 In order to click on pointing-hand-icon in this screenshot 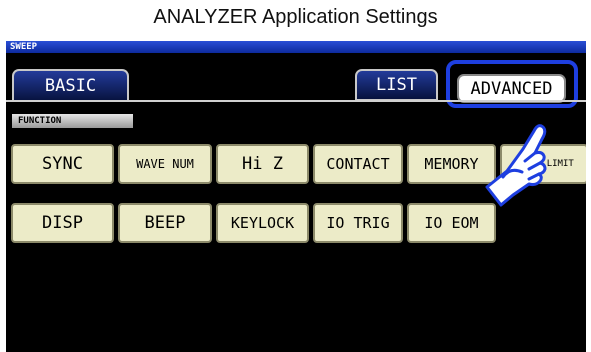, I will do `click(516, 165)`.